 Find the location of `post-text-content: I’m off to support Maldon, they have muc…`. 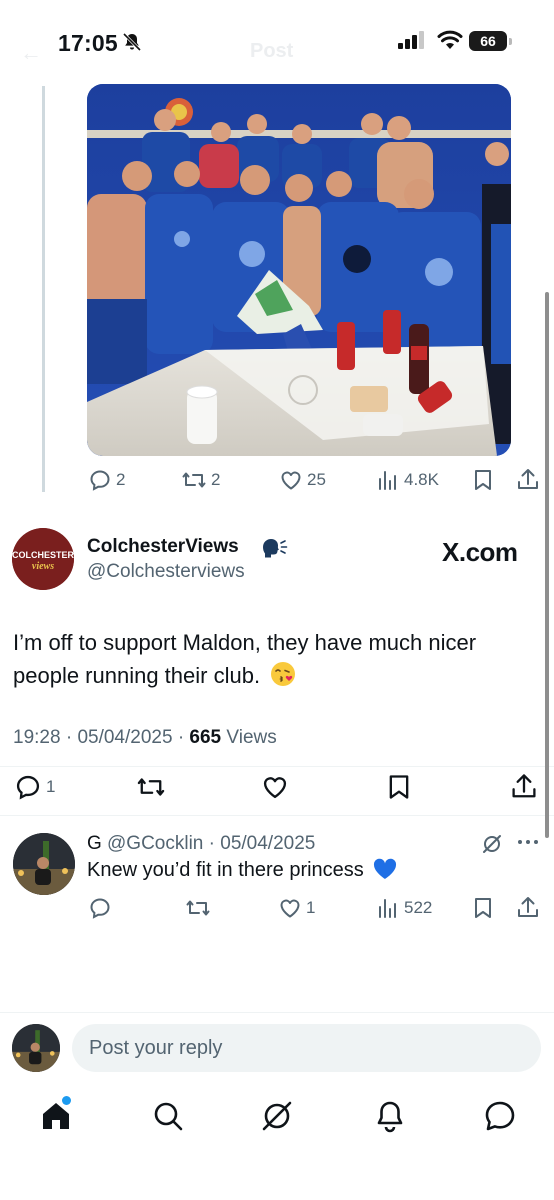

post-text-content: I’m off to support Maldon, they have muc… is located at coordinates (245, 659).